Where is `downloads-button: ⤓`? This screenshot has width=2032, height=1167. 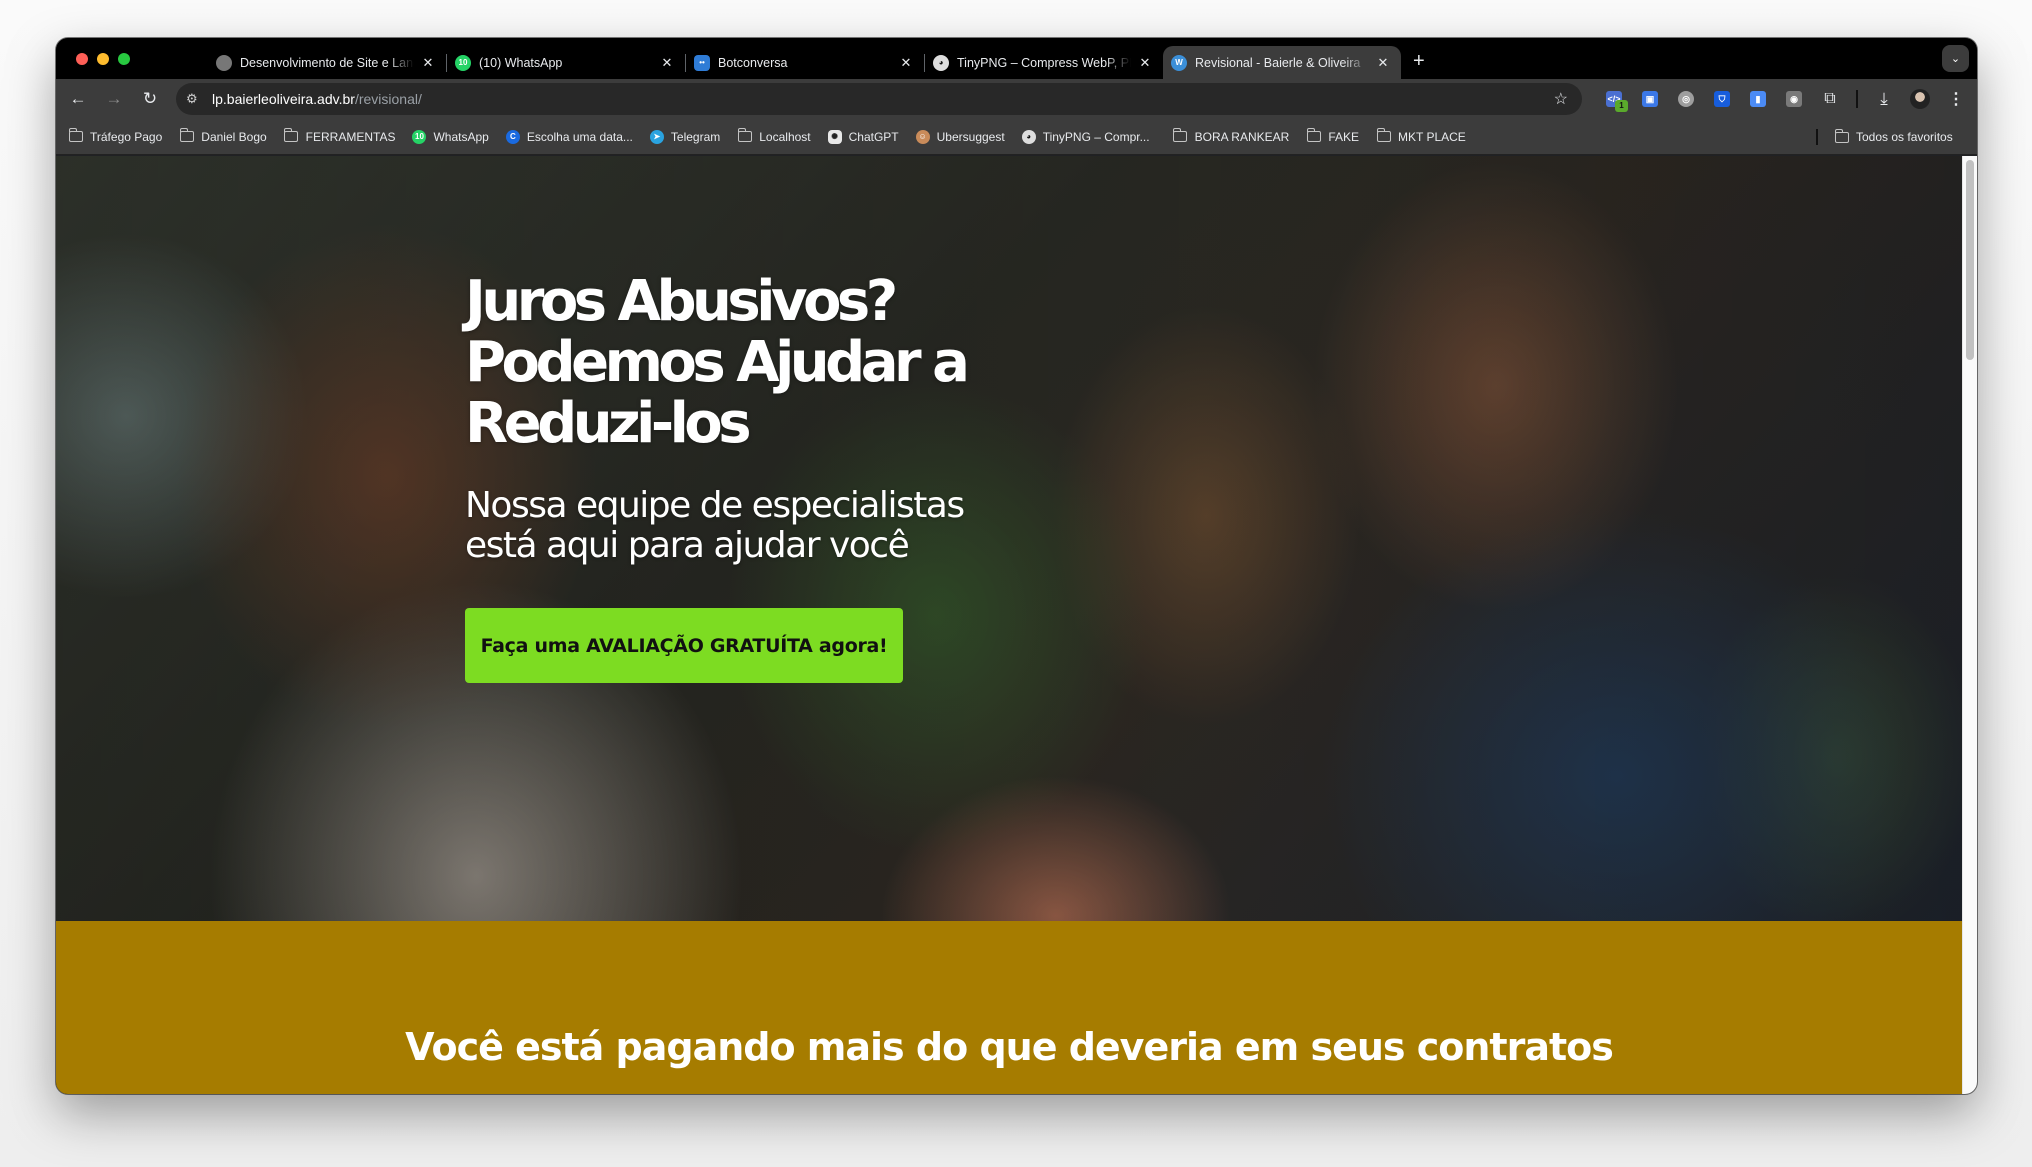
downloads-button: ⤓ is located at coordinates (1884, 99).